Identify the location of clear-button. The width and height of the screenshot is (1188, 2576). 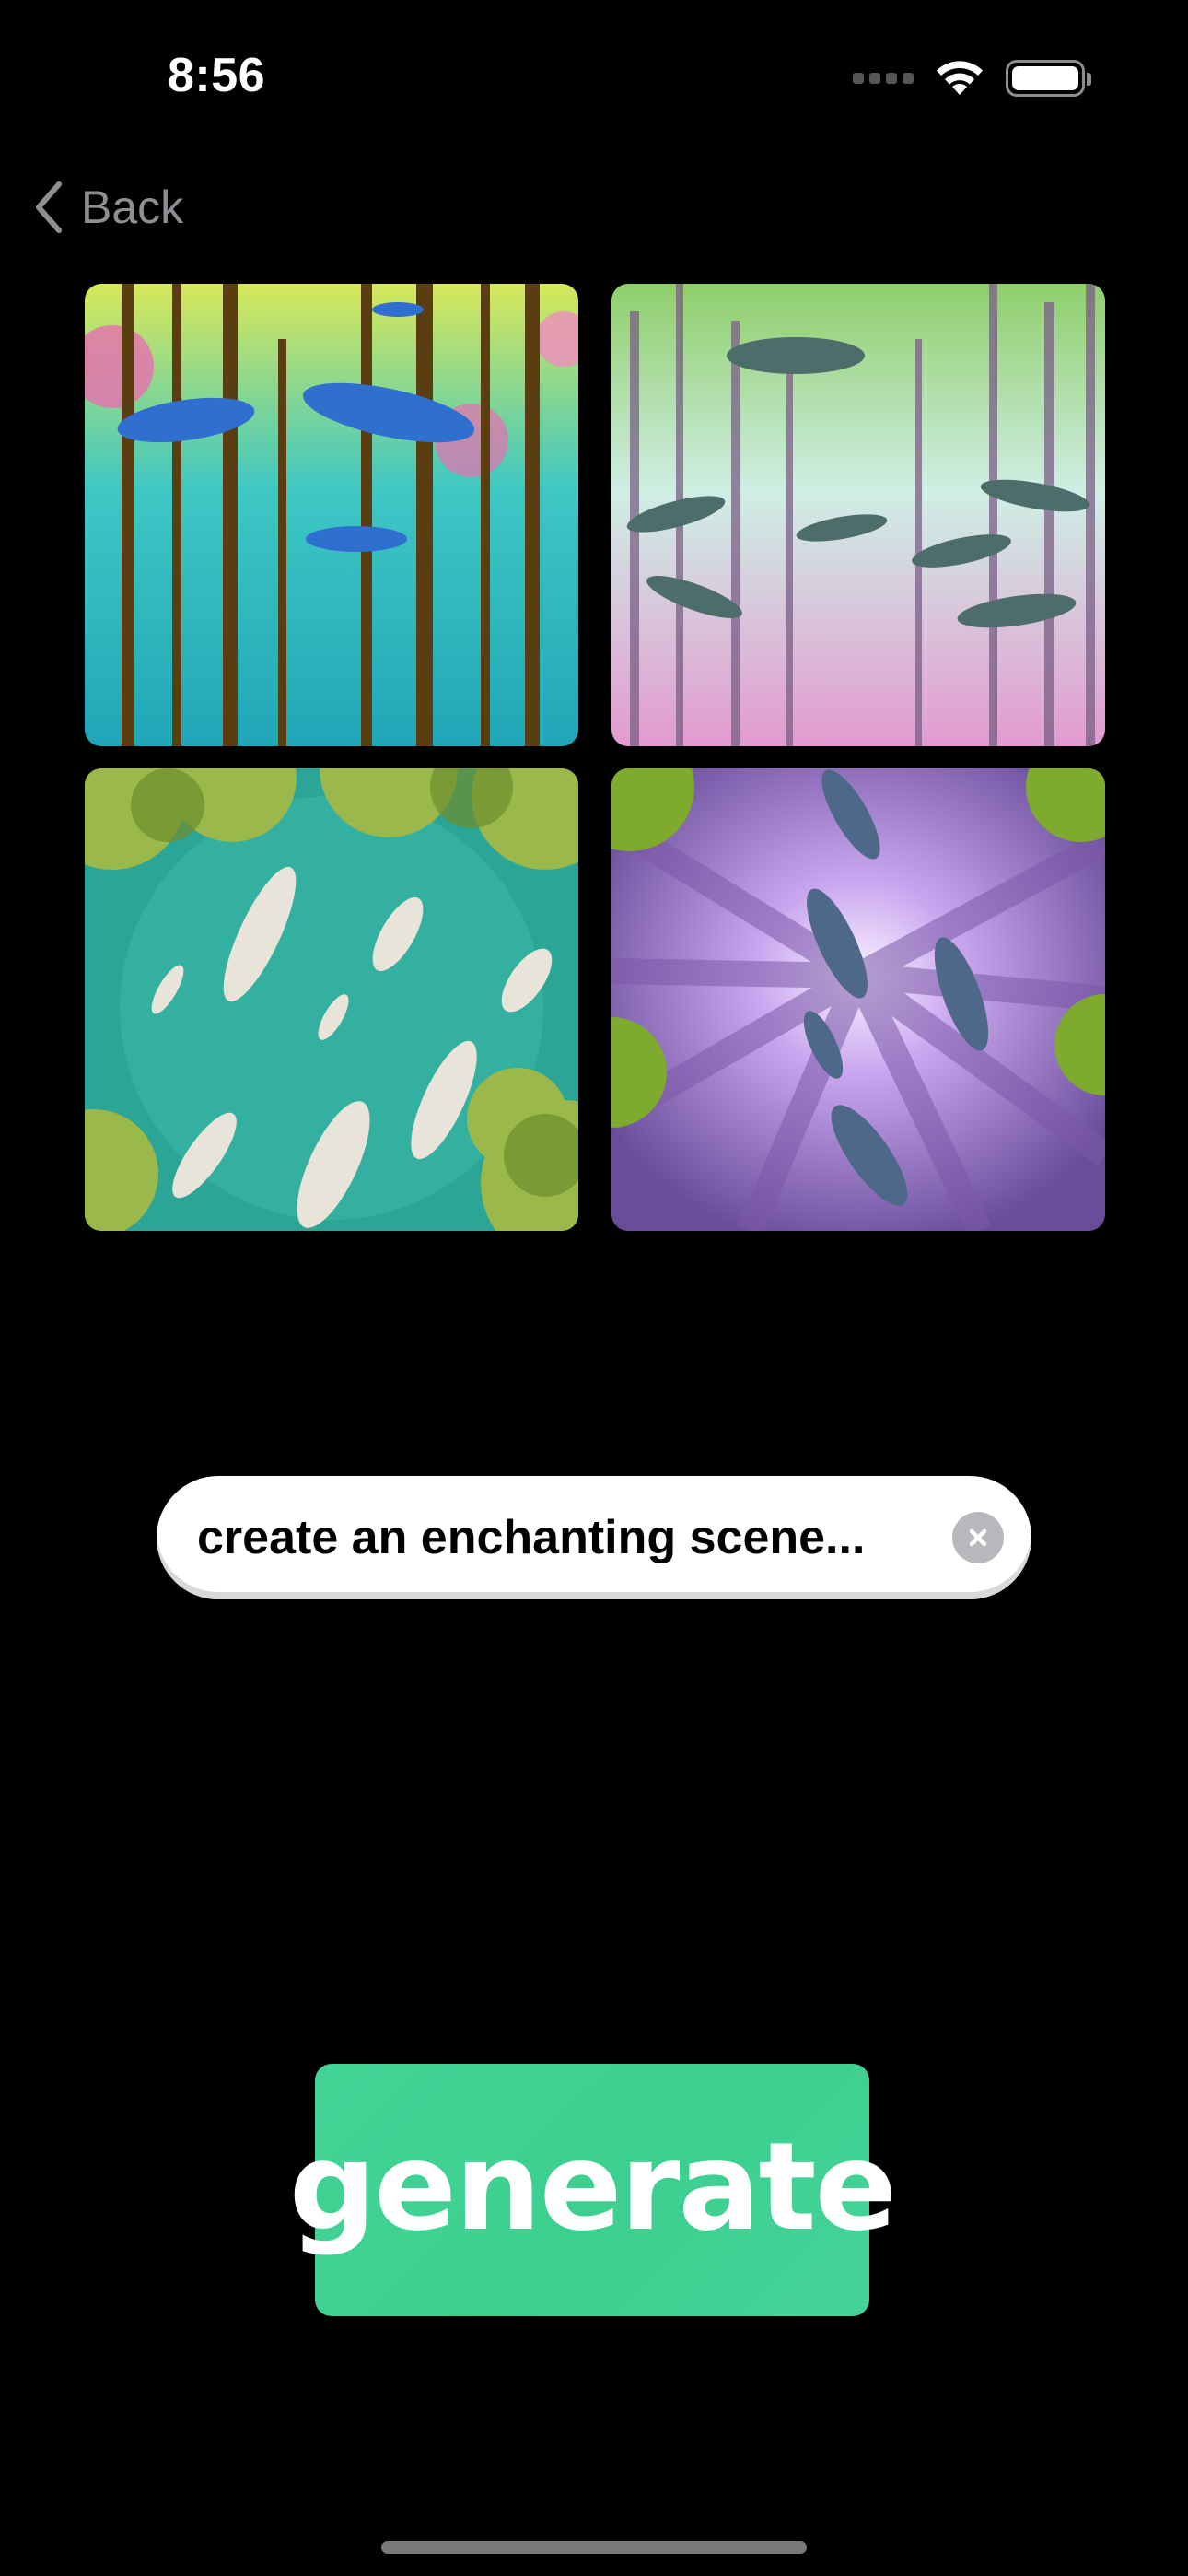
(978, 1537).